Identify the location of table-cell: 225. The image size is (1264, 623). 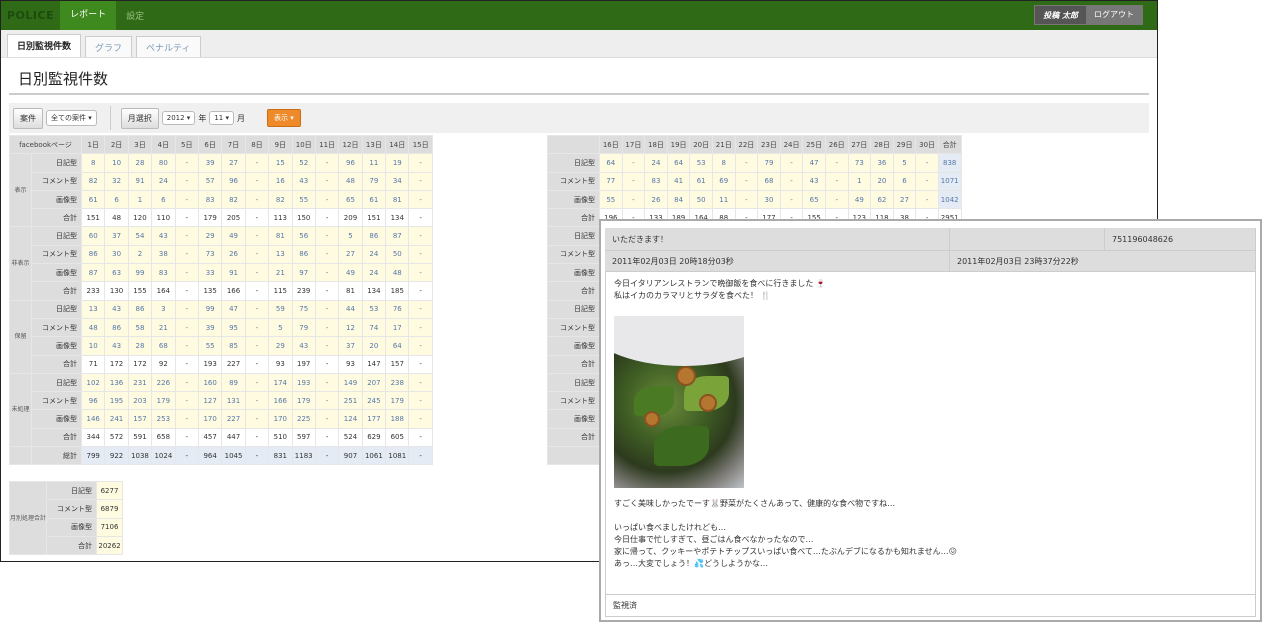
(303, 419).